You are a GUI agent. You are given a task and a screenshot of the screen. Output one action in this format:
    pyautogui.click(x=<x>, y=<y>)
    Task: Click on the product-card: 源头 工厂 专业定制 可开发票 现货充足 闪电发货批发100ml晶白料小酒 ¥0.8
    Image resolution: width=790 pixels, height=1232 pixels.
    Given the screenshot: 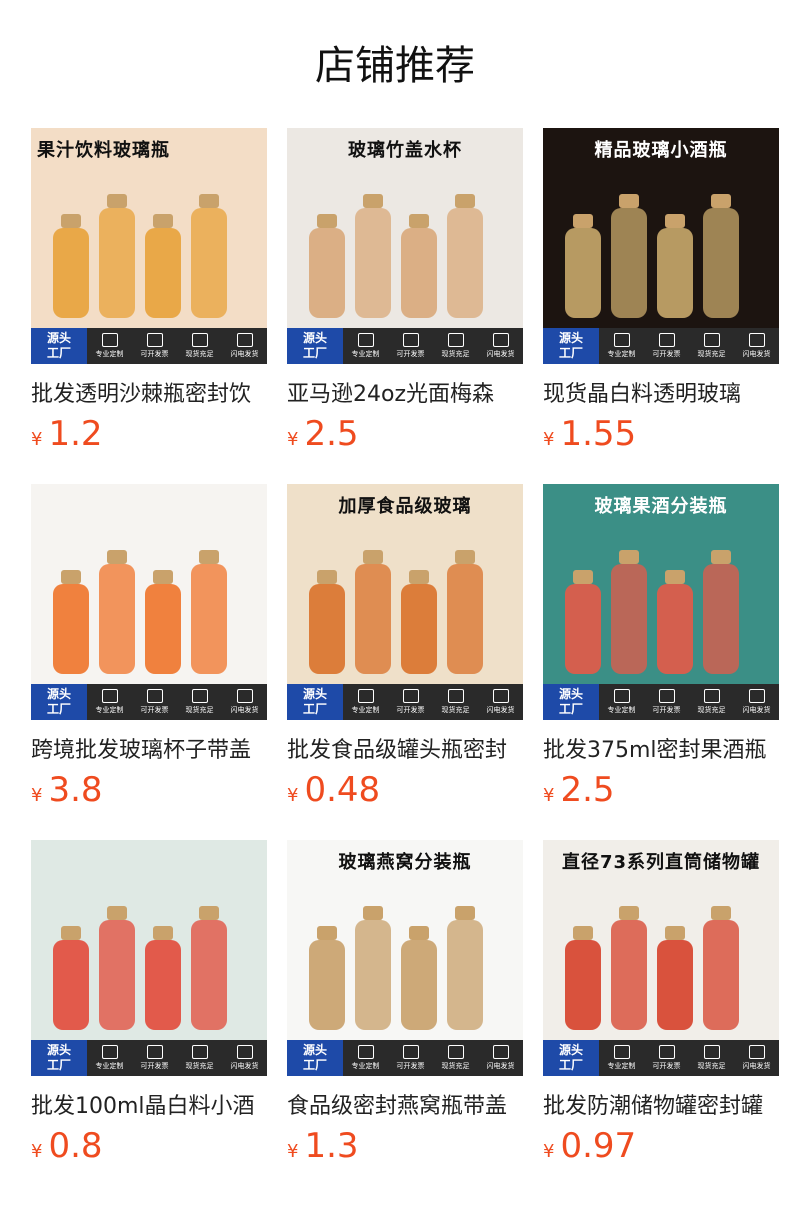 What is the action you would take?
    pyautogui.click(x=149, y=1002)
    